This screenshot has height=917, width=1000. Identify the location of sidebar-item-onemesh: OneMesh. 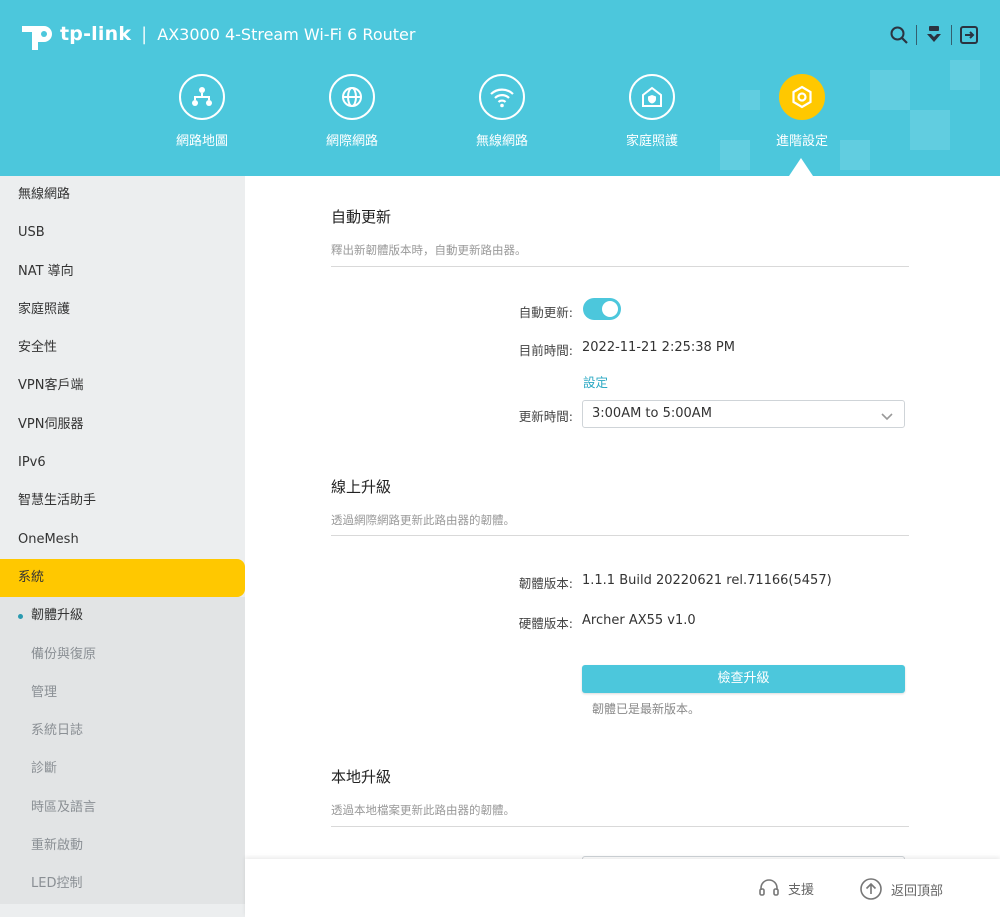
(122, 540).